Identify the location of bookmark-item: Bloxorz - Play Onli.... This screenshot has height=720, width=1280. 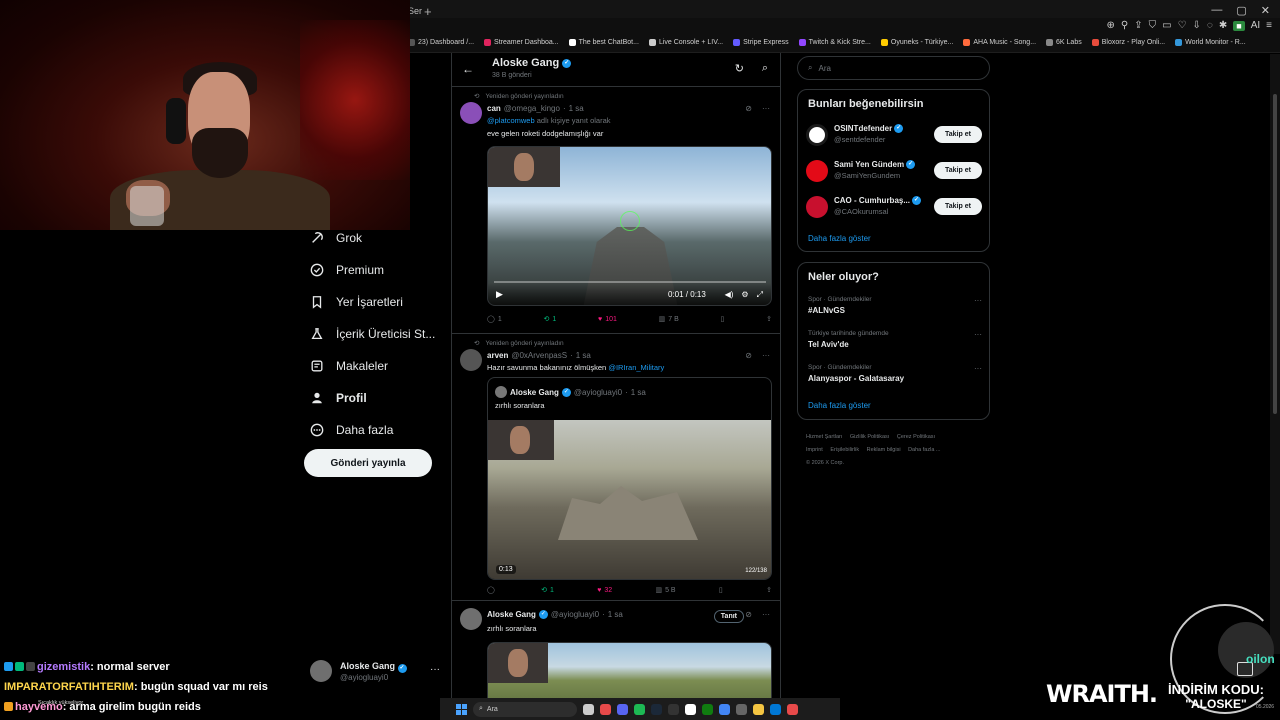
(1128, 42).